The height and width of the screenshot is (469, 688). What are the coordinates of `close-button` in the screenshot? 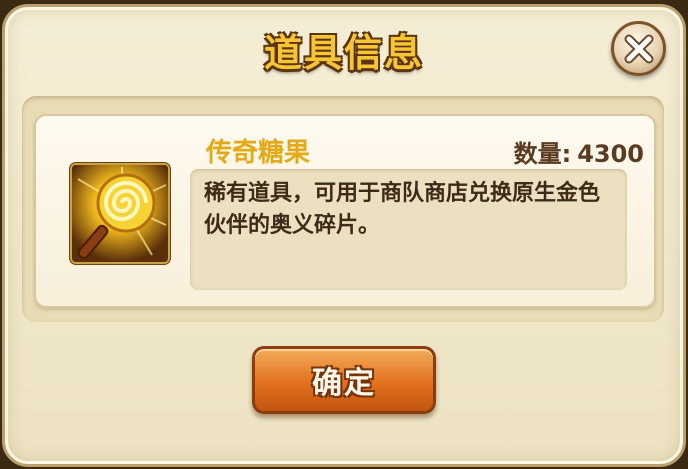 It's located at (638, 48).